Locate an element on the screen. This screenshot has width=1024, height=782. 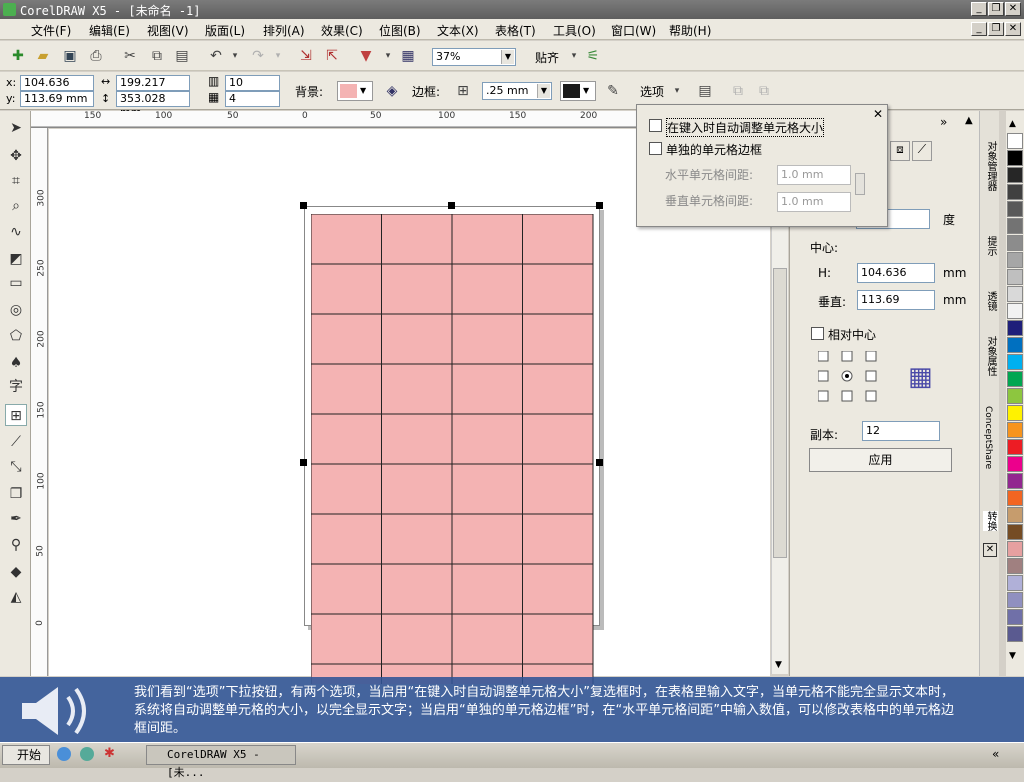
skew-tab-icon: ⟋ is located at coordinates (922, 151).